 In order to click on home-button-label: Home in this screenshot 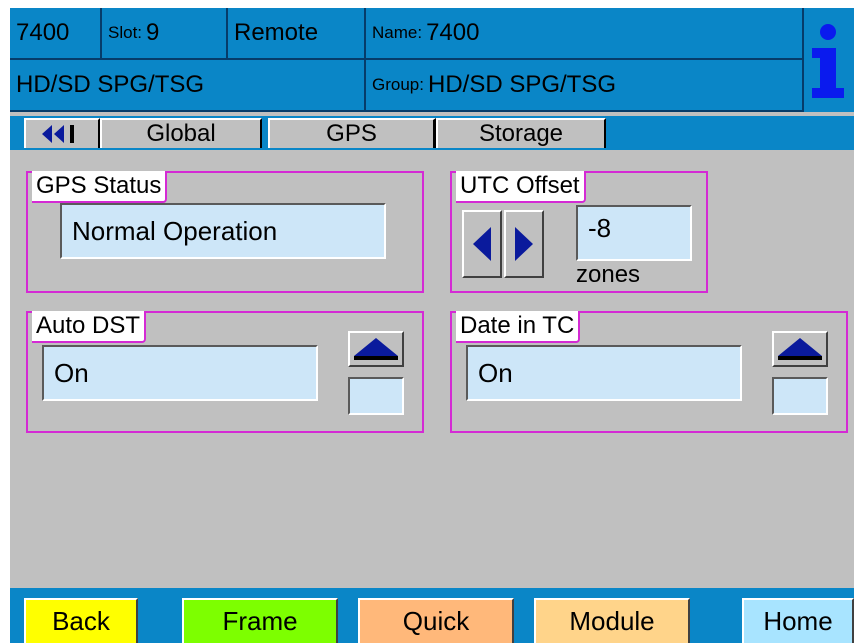, I will do `click(798, 621)`.